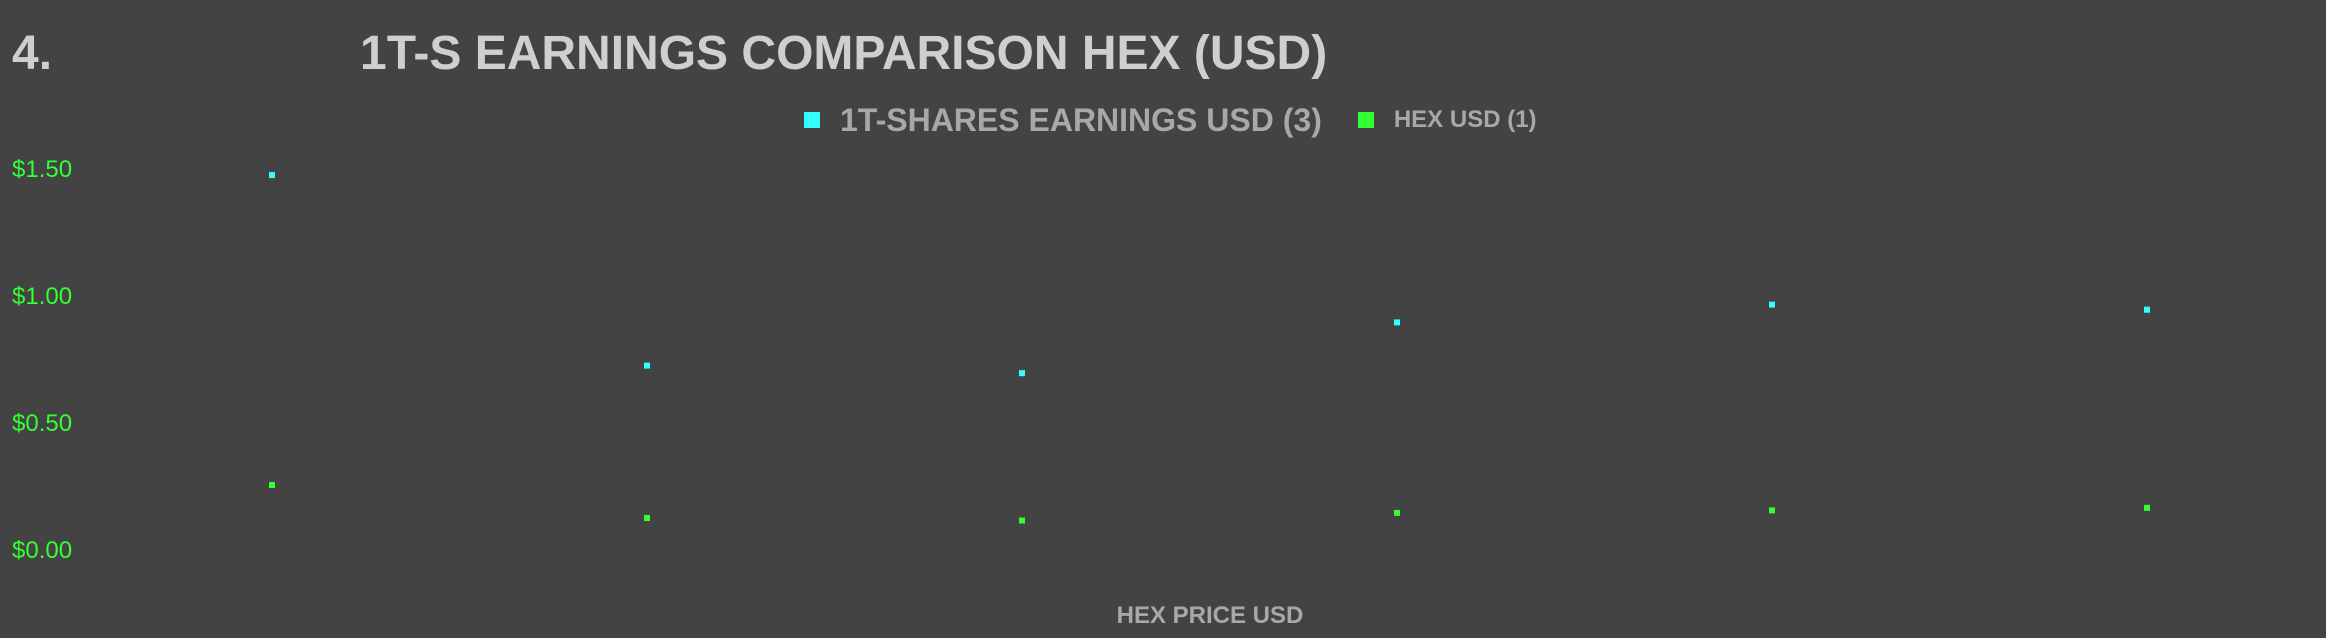 This screenshot has width=2326, height=638. What do you see at coordinates (1210, 615) in the screenshot?
I see `x-axis-label: HEX PRICE USD` at bounding box center [1210, 615].